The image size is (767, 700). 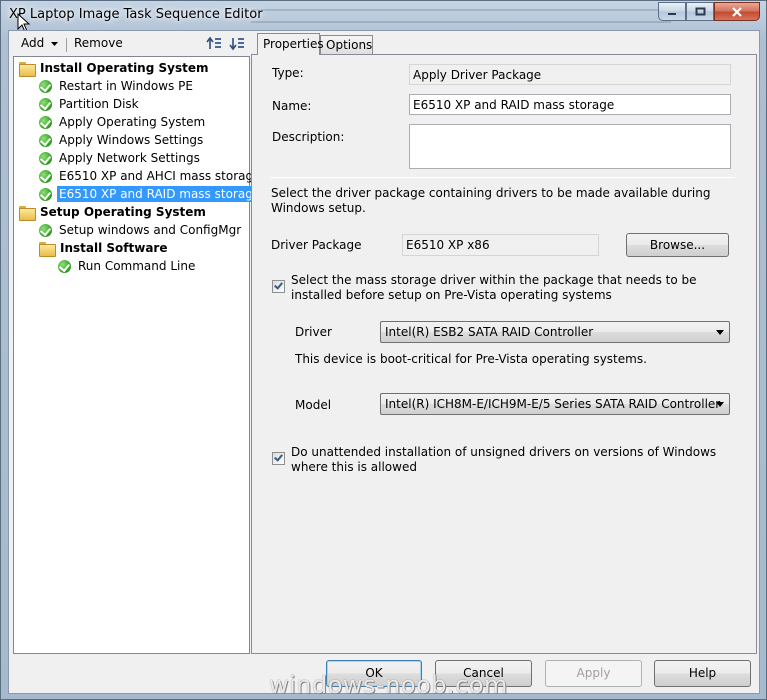 I want to click on minimize-button, so click(x=672, y=11).